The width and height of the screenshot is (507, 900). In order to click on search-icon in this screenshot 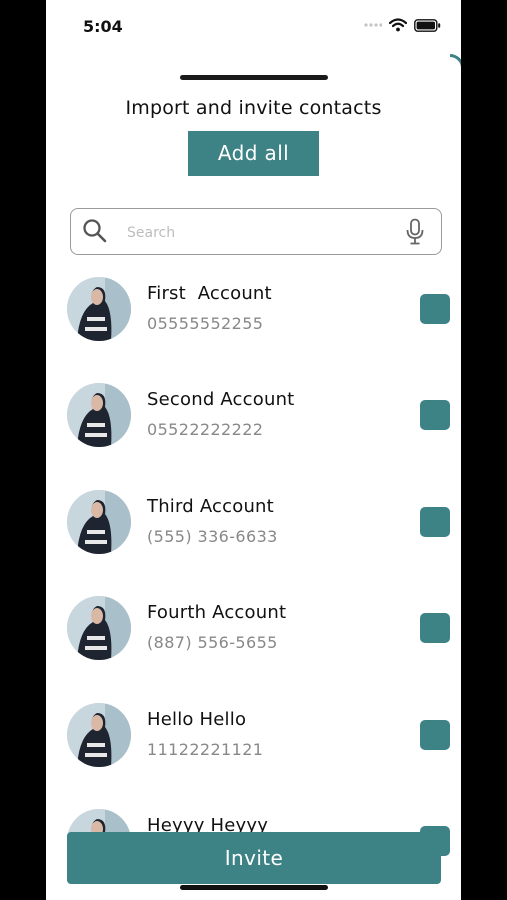, I will do `click(95, 231)`.